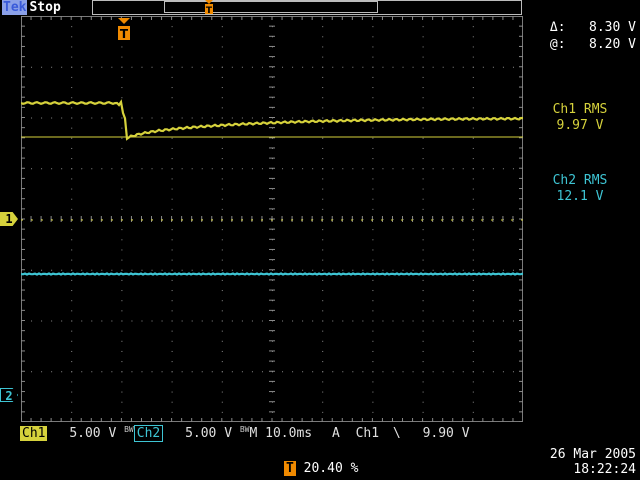  I want to click on ch1-label: Ch1, so click(34, 433).